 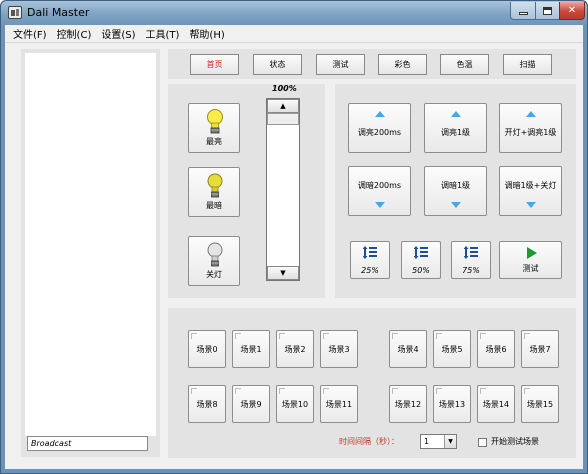 I want to click on test-label: 测试, so click(x=530, y=268).